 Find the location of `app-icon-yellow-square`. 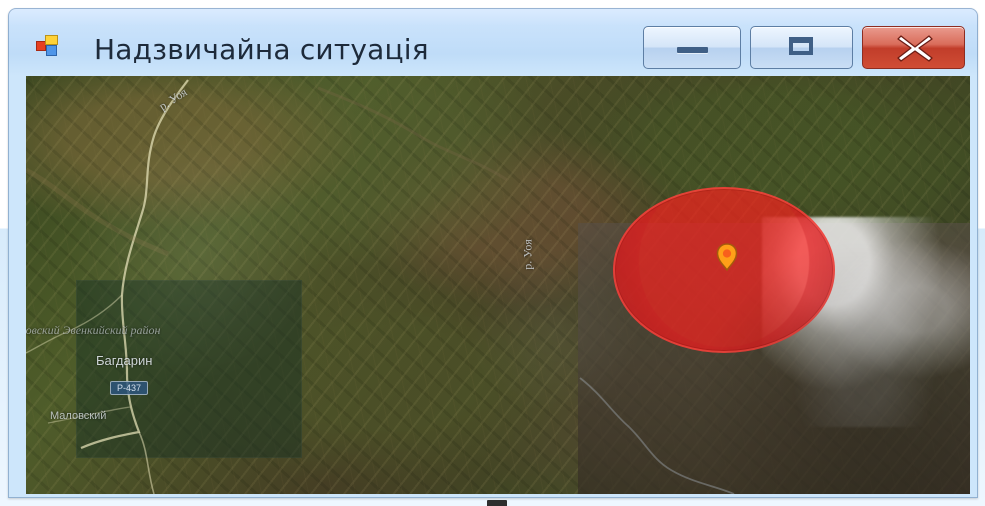

app-icon-yellow-square is located at coordinates (51, 40).